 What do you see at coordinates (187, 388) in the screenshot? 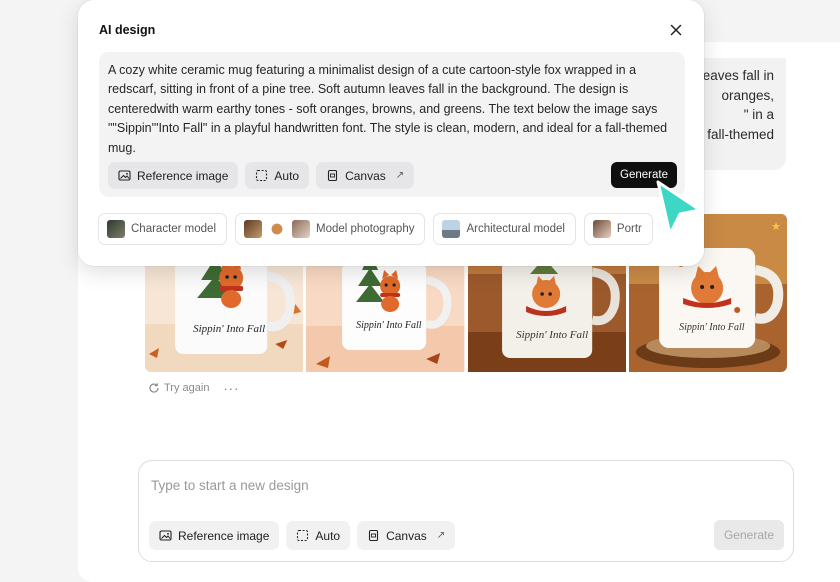
I see `try-again-label: Try again` at bounding box center [187, 388].